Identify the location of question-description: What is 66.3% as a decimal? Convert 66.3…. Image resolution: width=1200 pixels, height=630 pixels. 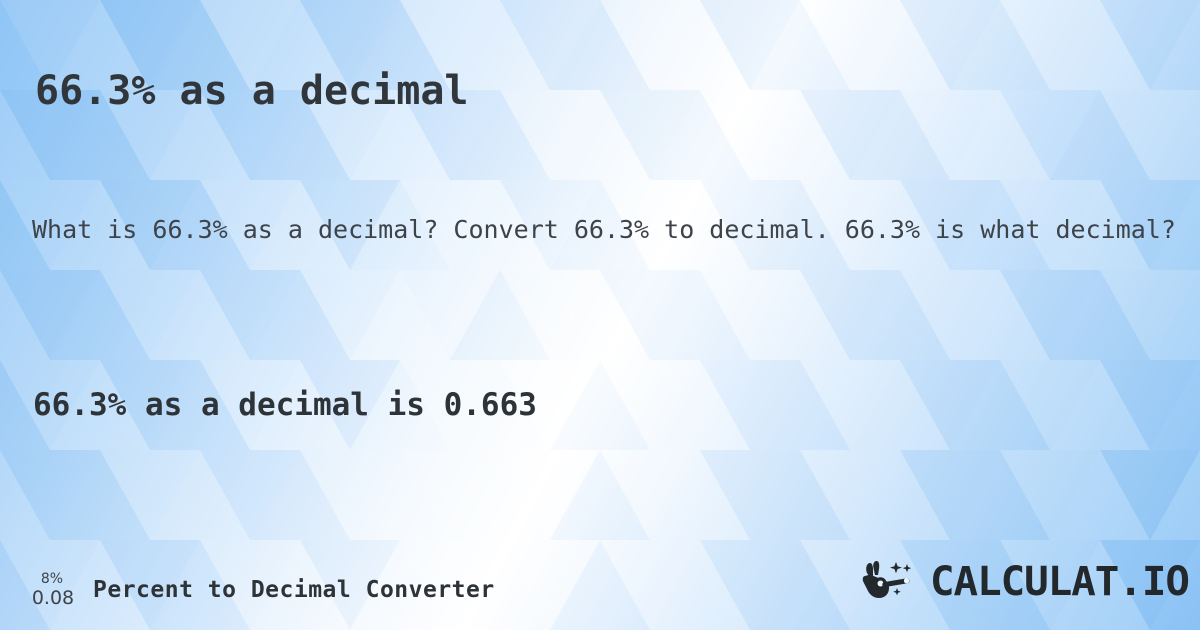
(604, 229).